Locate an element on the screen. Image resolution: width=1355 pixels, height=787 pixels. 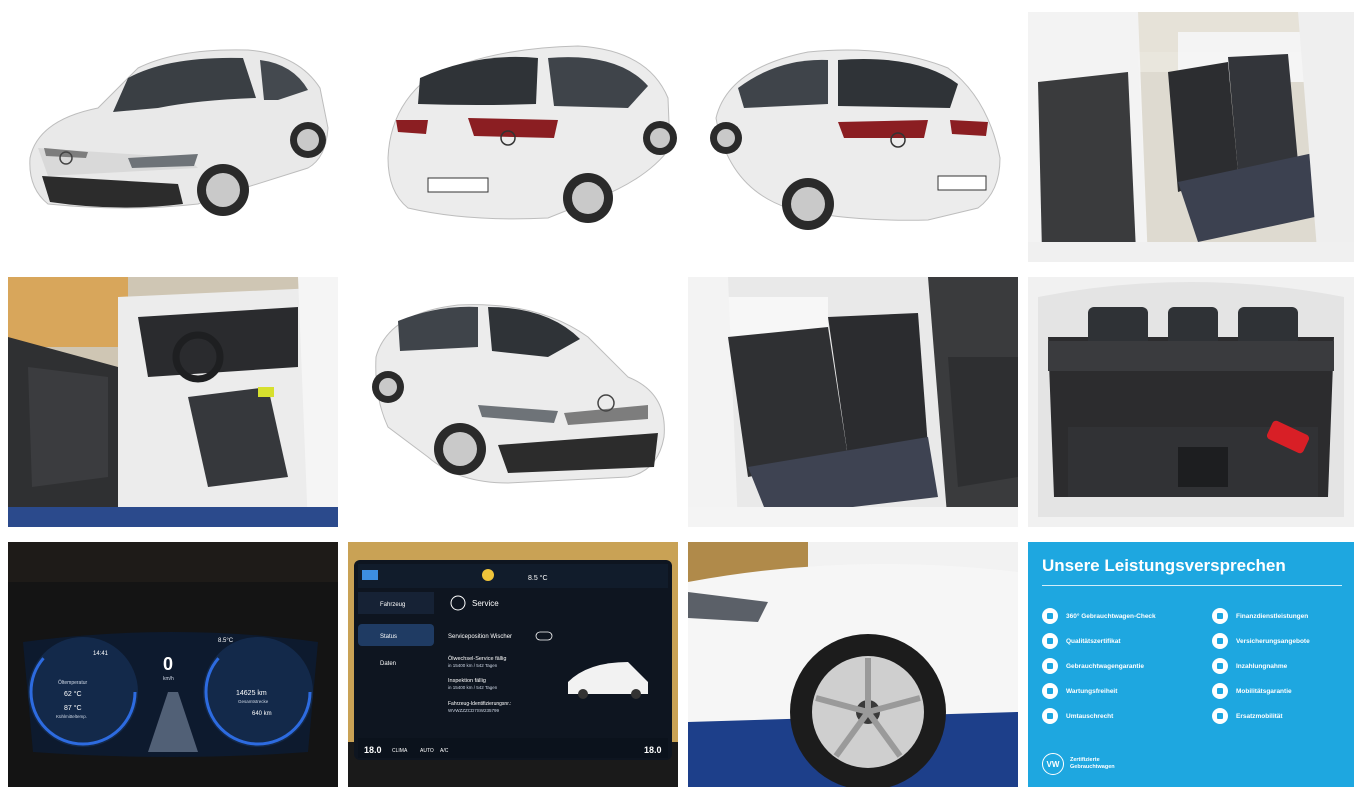
cluster-odometer-label: Gesamtstrecke is located at coordinates (253, 701).